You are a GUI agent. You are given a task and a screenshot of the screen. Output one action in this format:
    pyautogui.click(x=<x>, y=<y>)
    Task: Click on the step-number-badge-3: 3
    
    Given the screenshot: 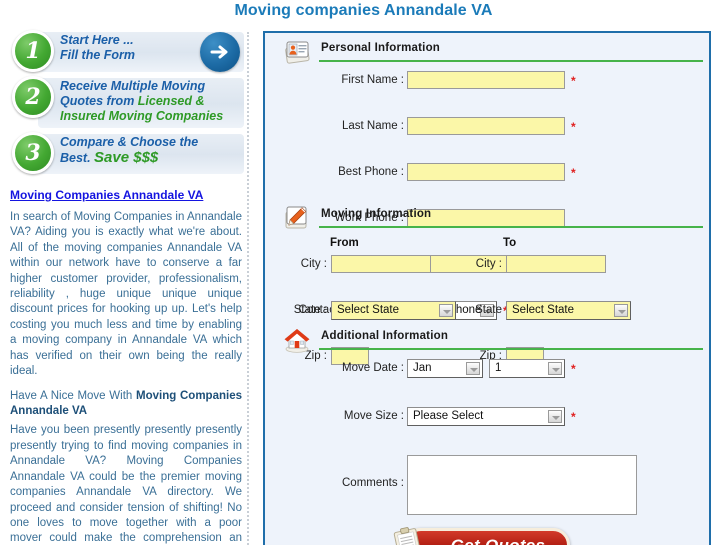 What is the action you would take?
    pyautogui.click(x=33, y=153)
    